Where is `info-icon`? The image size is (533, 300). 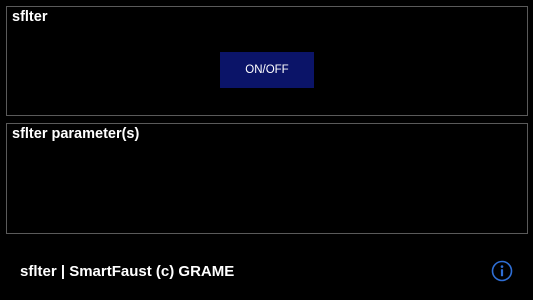
info-icon is located at coordinates (502, 271).